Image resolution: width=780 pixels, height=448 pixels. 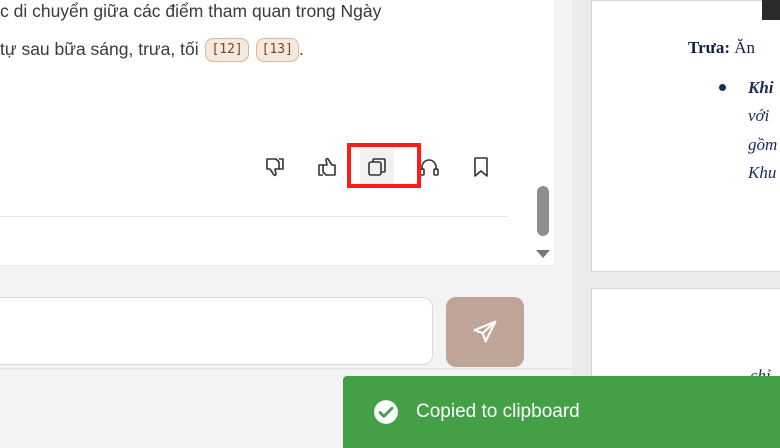 I want to click on like-button, so click(x=327, y=167).